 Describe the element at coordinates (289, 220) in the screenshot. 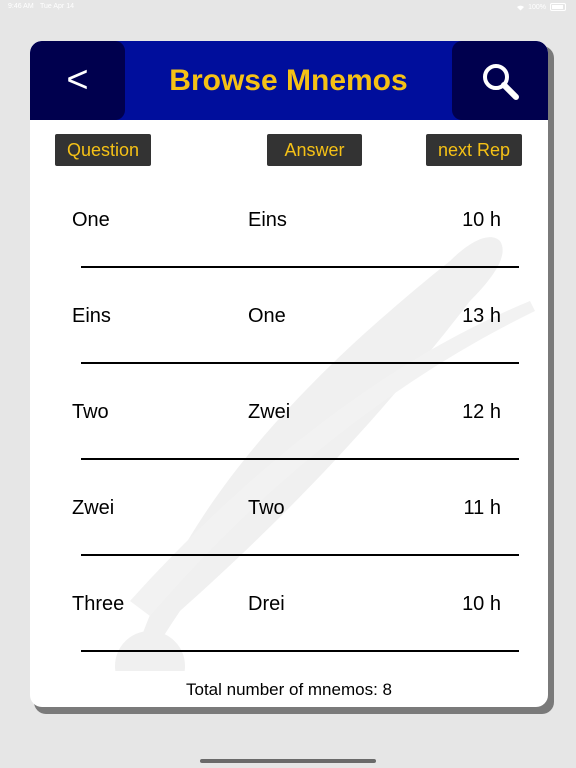

I see `mnemo-row: One Eins 10 h` at that location.